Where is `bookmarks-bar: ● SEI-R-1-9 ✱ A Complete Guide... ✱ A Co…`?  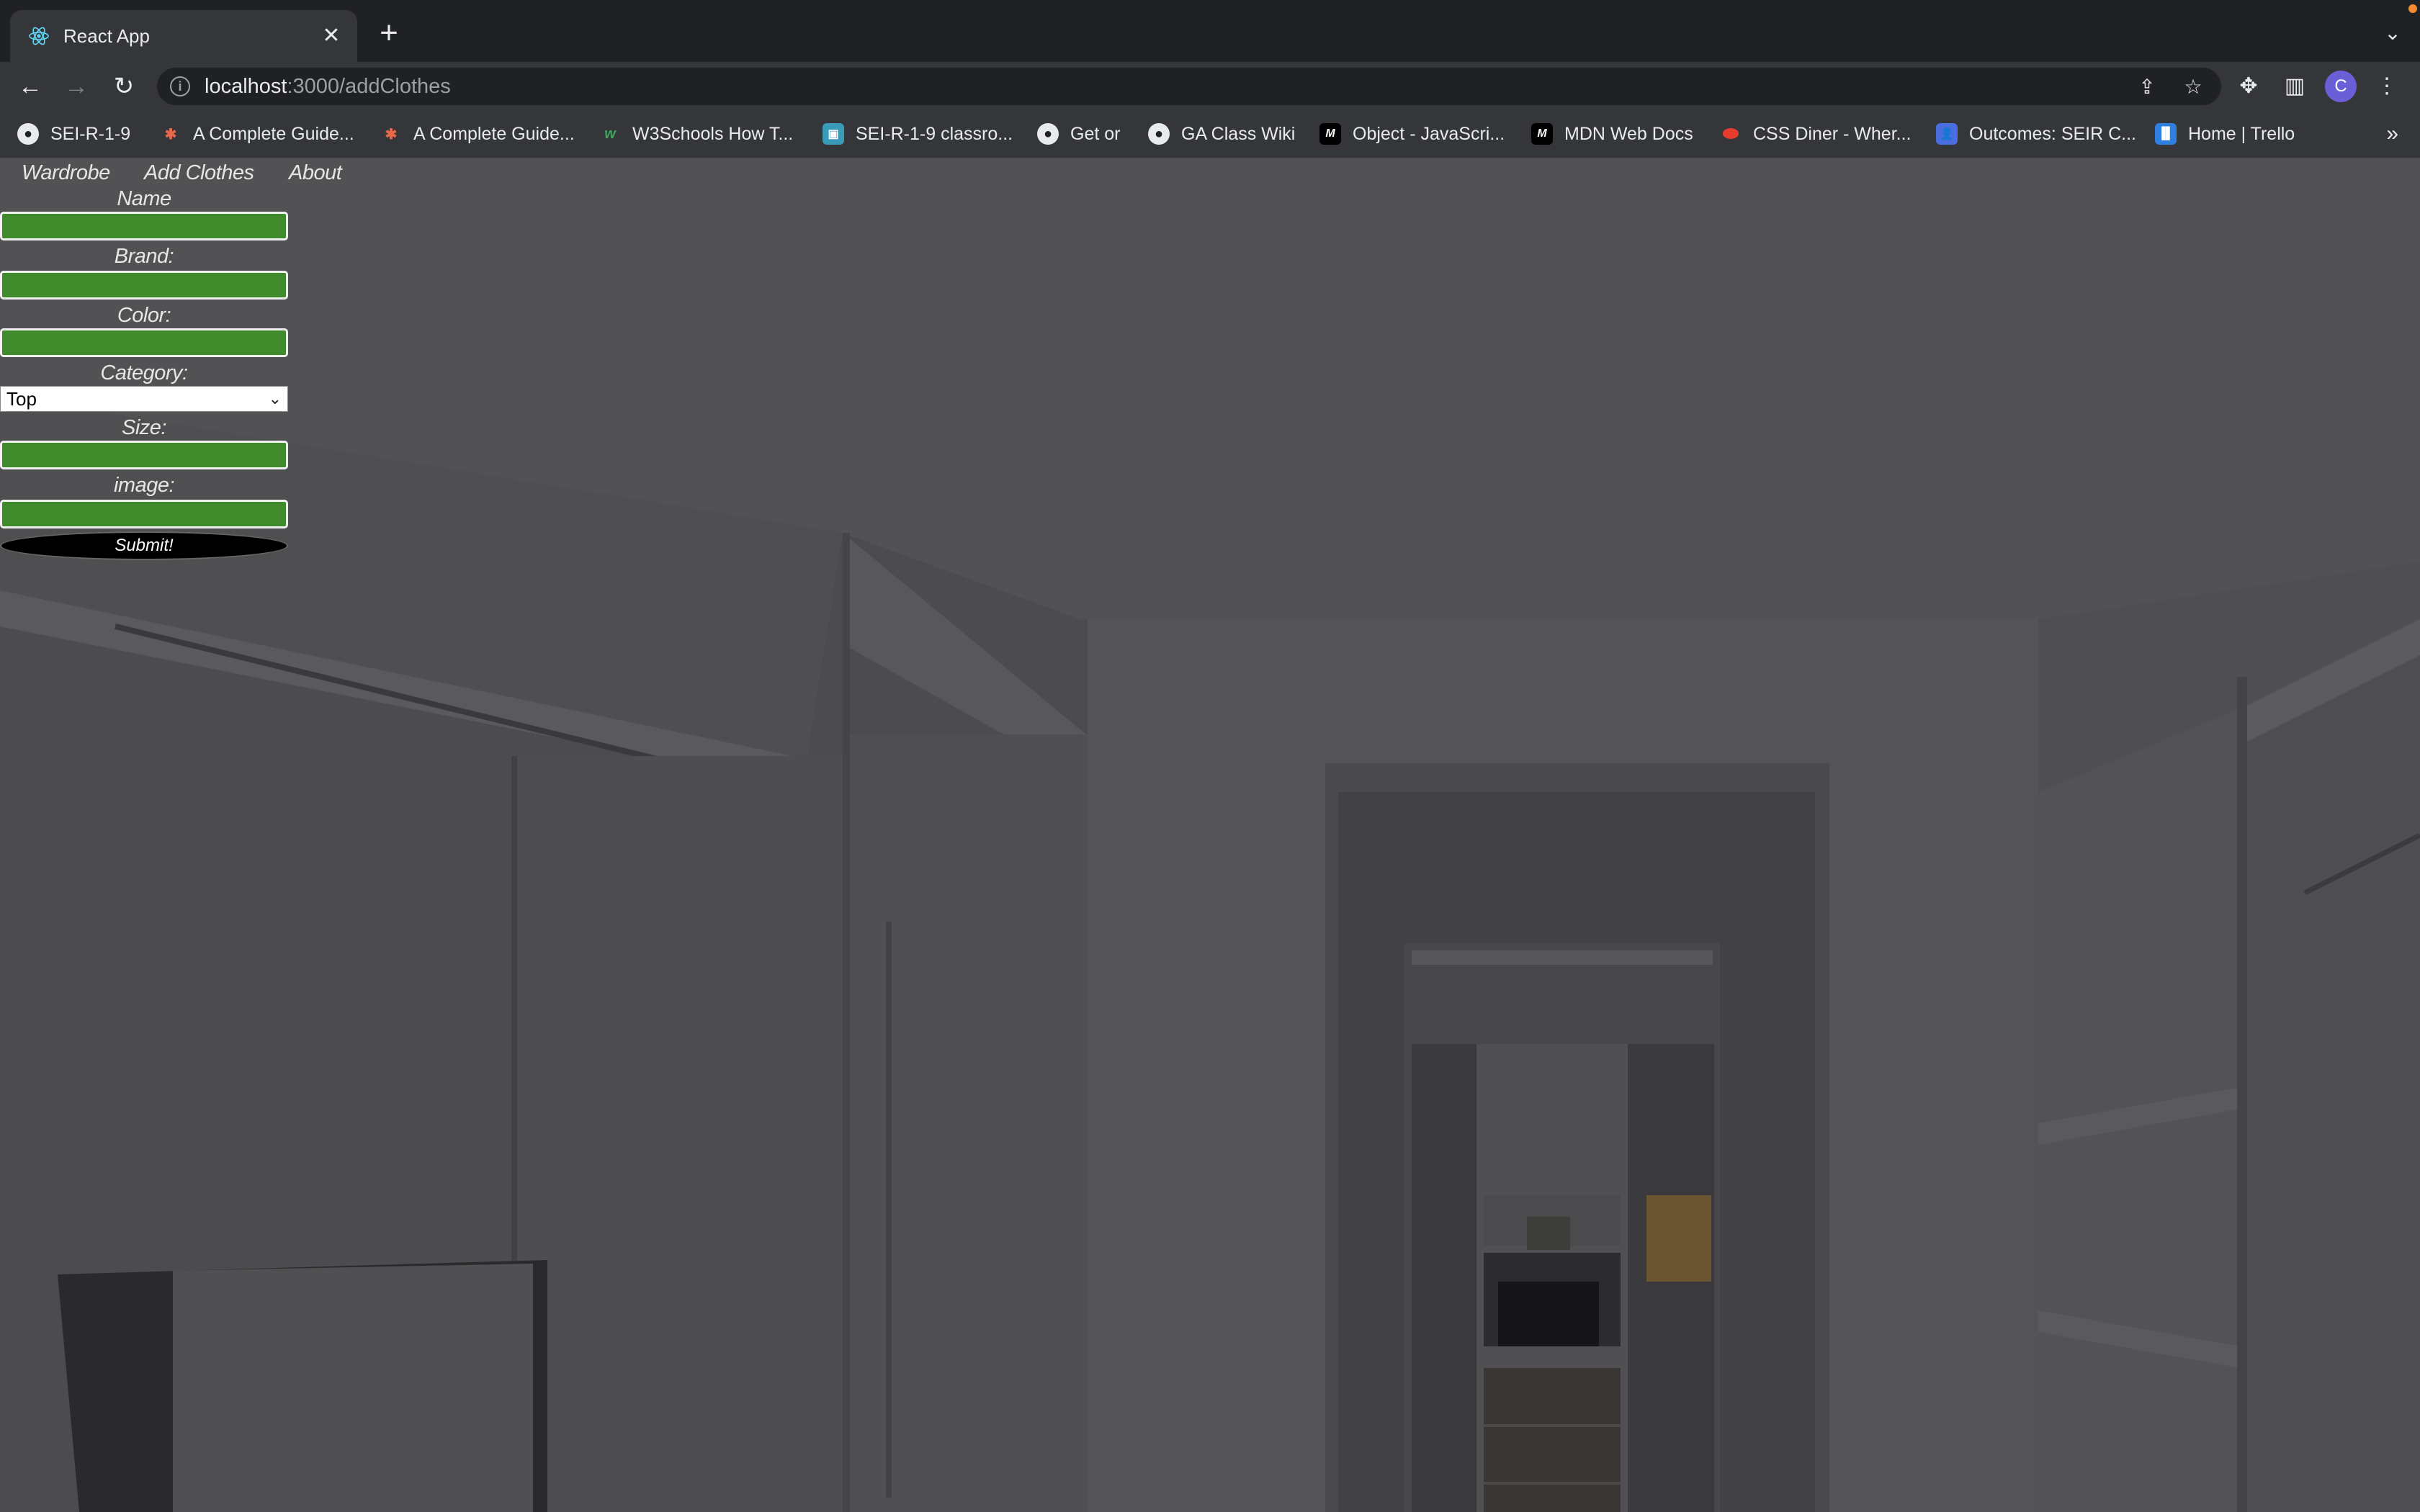 bookmarks-bar: ● SEI-R-1-9 ✱ A Complete Guide... ✱ A Co… is located at coordinates (1210, 134).